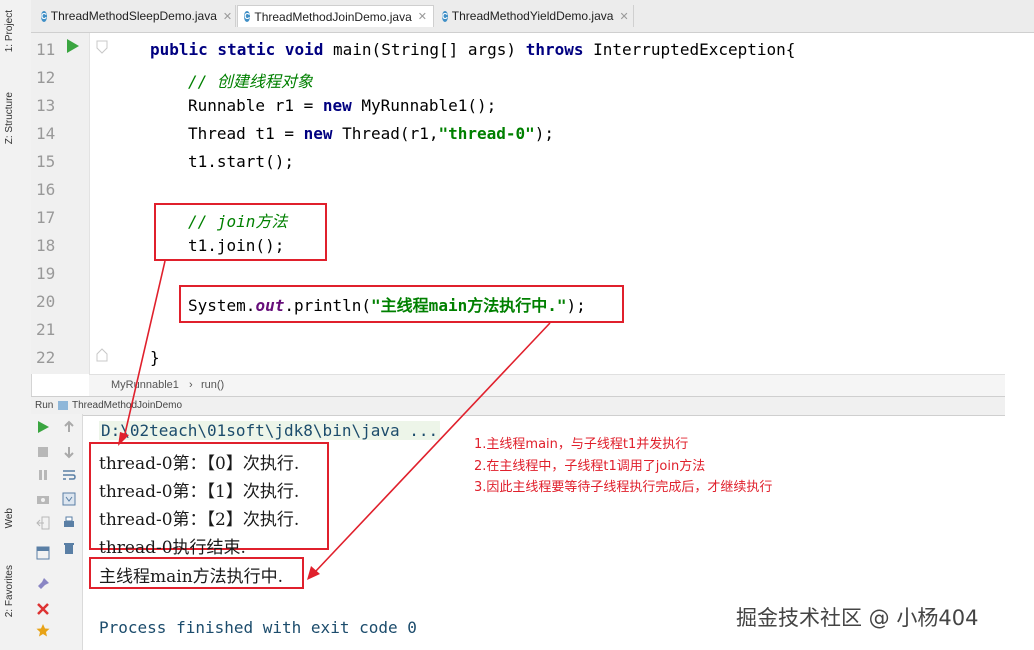 The height and width of the screenshot is (650, 1034). Describe the element at coordinates (857, 618) in the screenshot. I see `watermark: 掘金技术社区 @ 小杨404` at that location.